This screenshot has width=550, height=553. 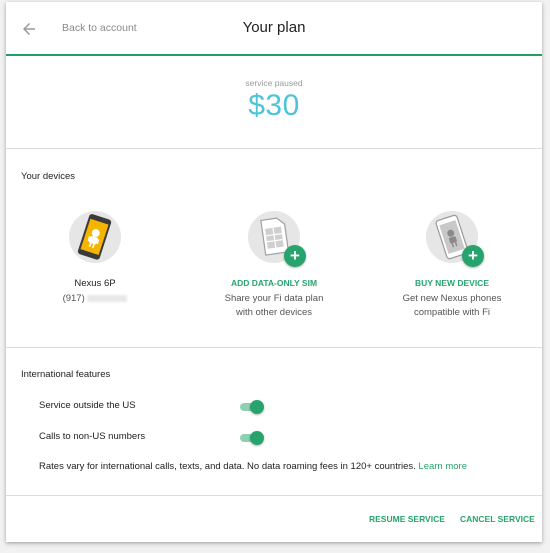 What do you see at coordinates (452, 312) in the screenshot?
I see `buy-device-desc-line2: compatible with Fi` at bounding box center [452, 312].